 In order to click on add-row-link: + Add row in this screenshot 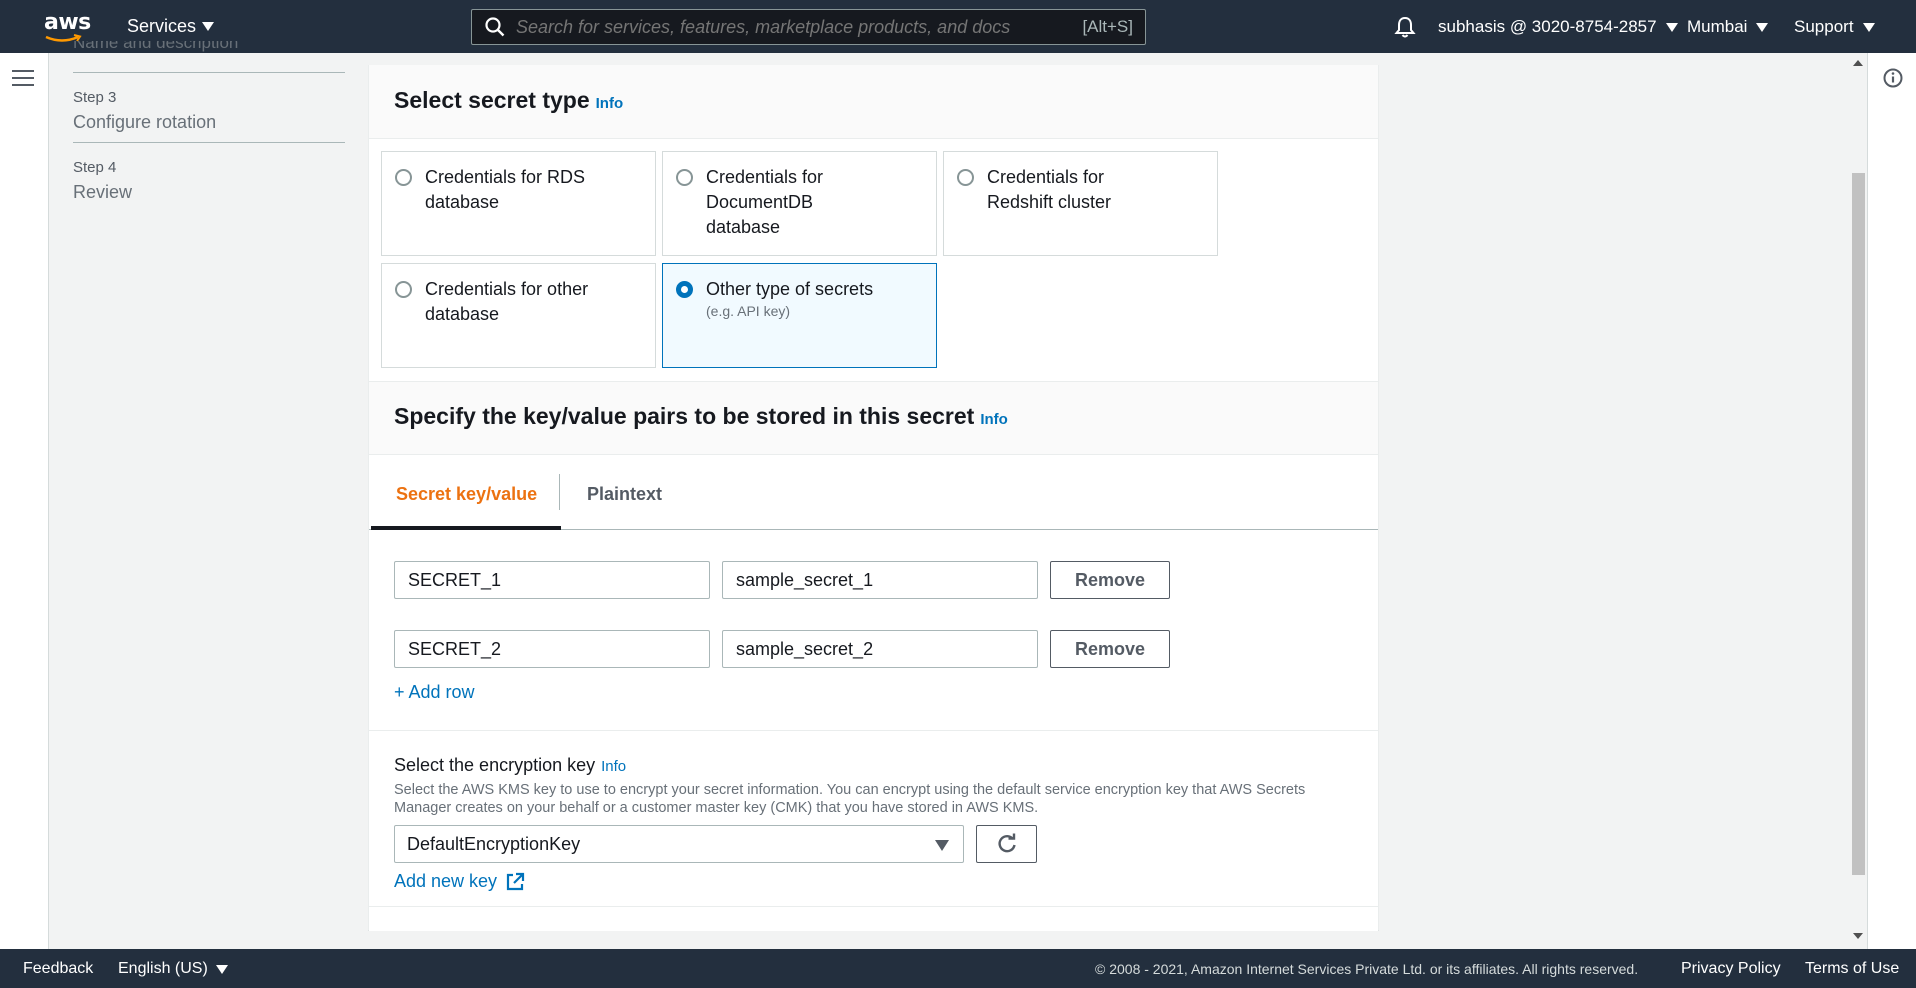, I will do `click(434, 692)`.